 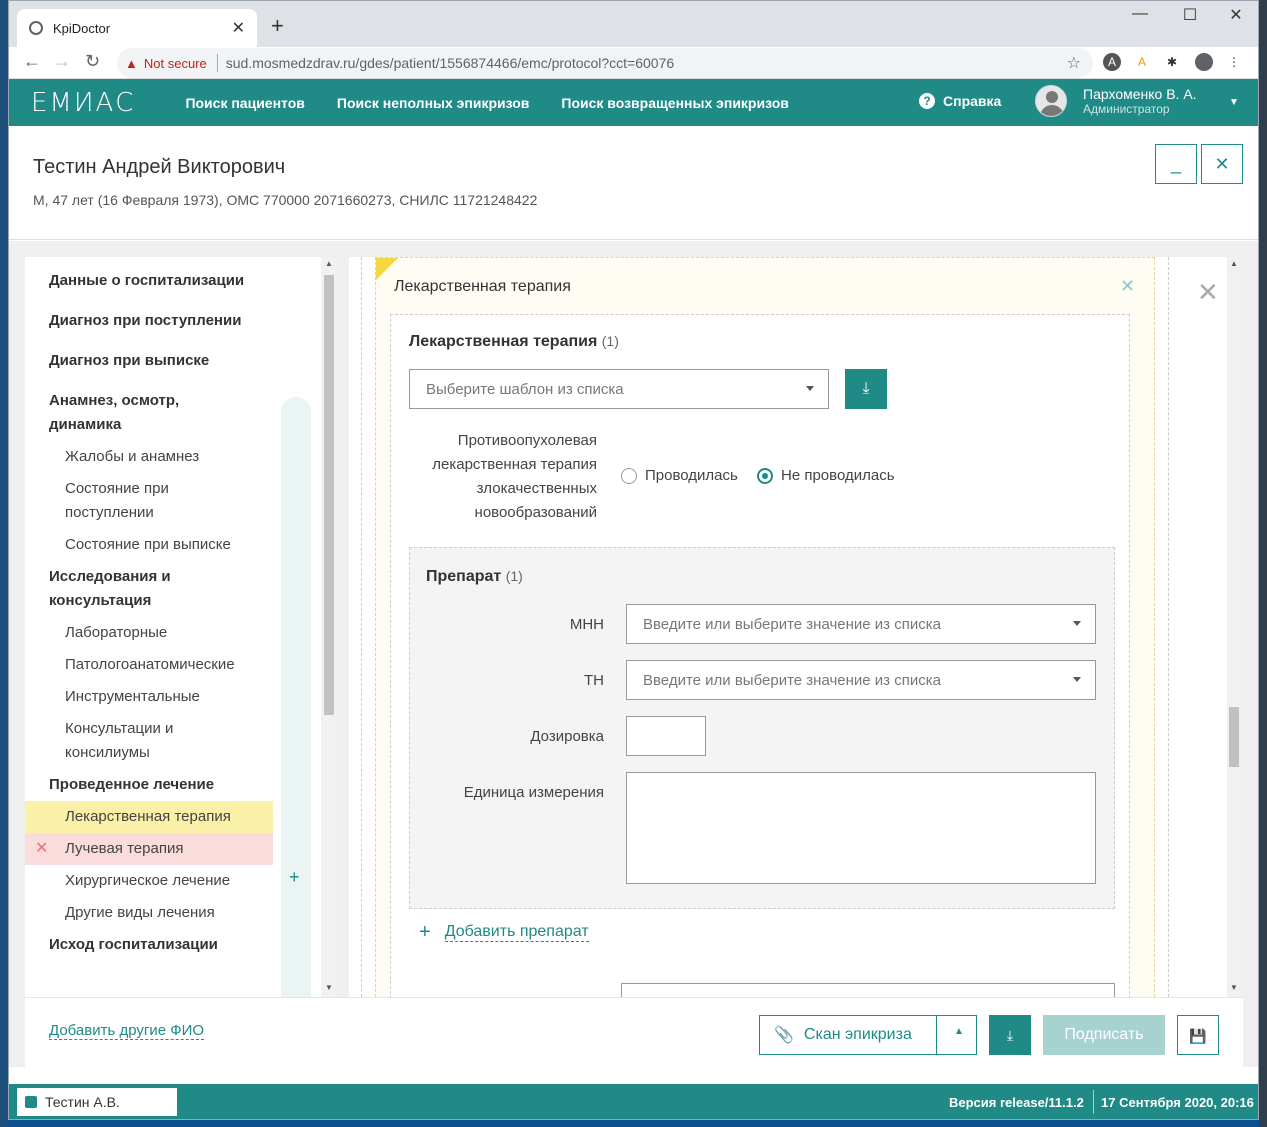 What do you see at coordinates (866, 389) in the screenshot?
I see `download-template-button: ⤓` at bounding box center [866, 389].